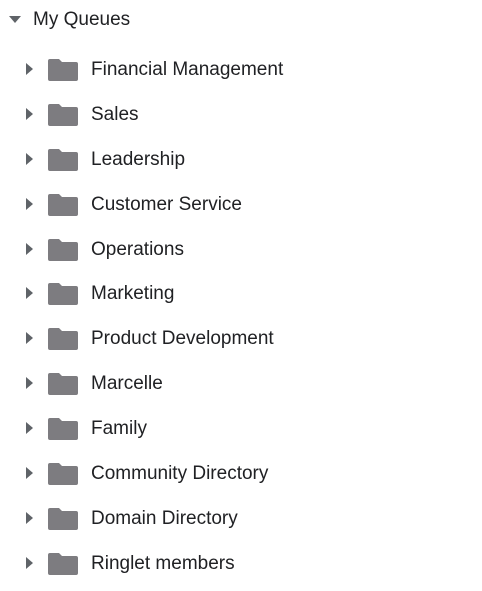  What do you see at coordinates (163, 563) in the screenshot?
I see `queue-item-label: Ringlet members` at bounding box center [163, 563].